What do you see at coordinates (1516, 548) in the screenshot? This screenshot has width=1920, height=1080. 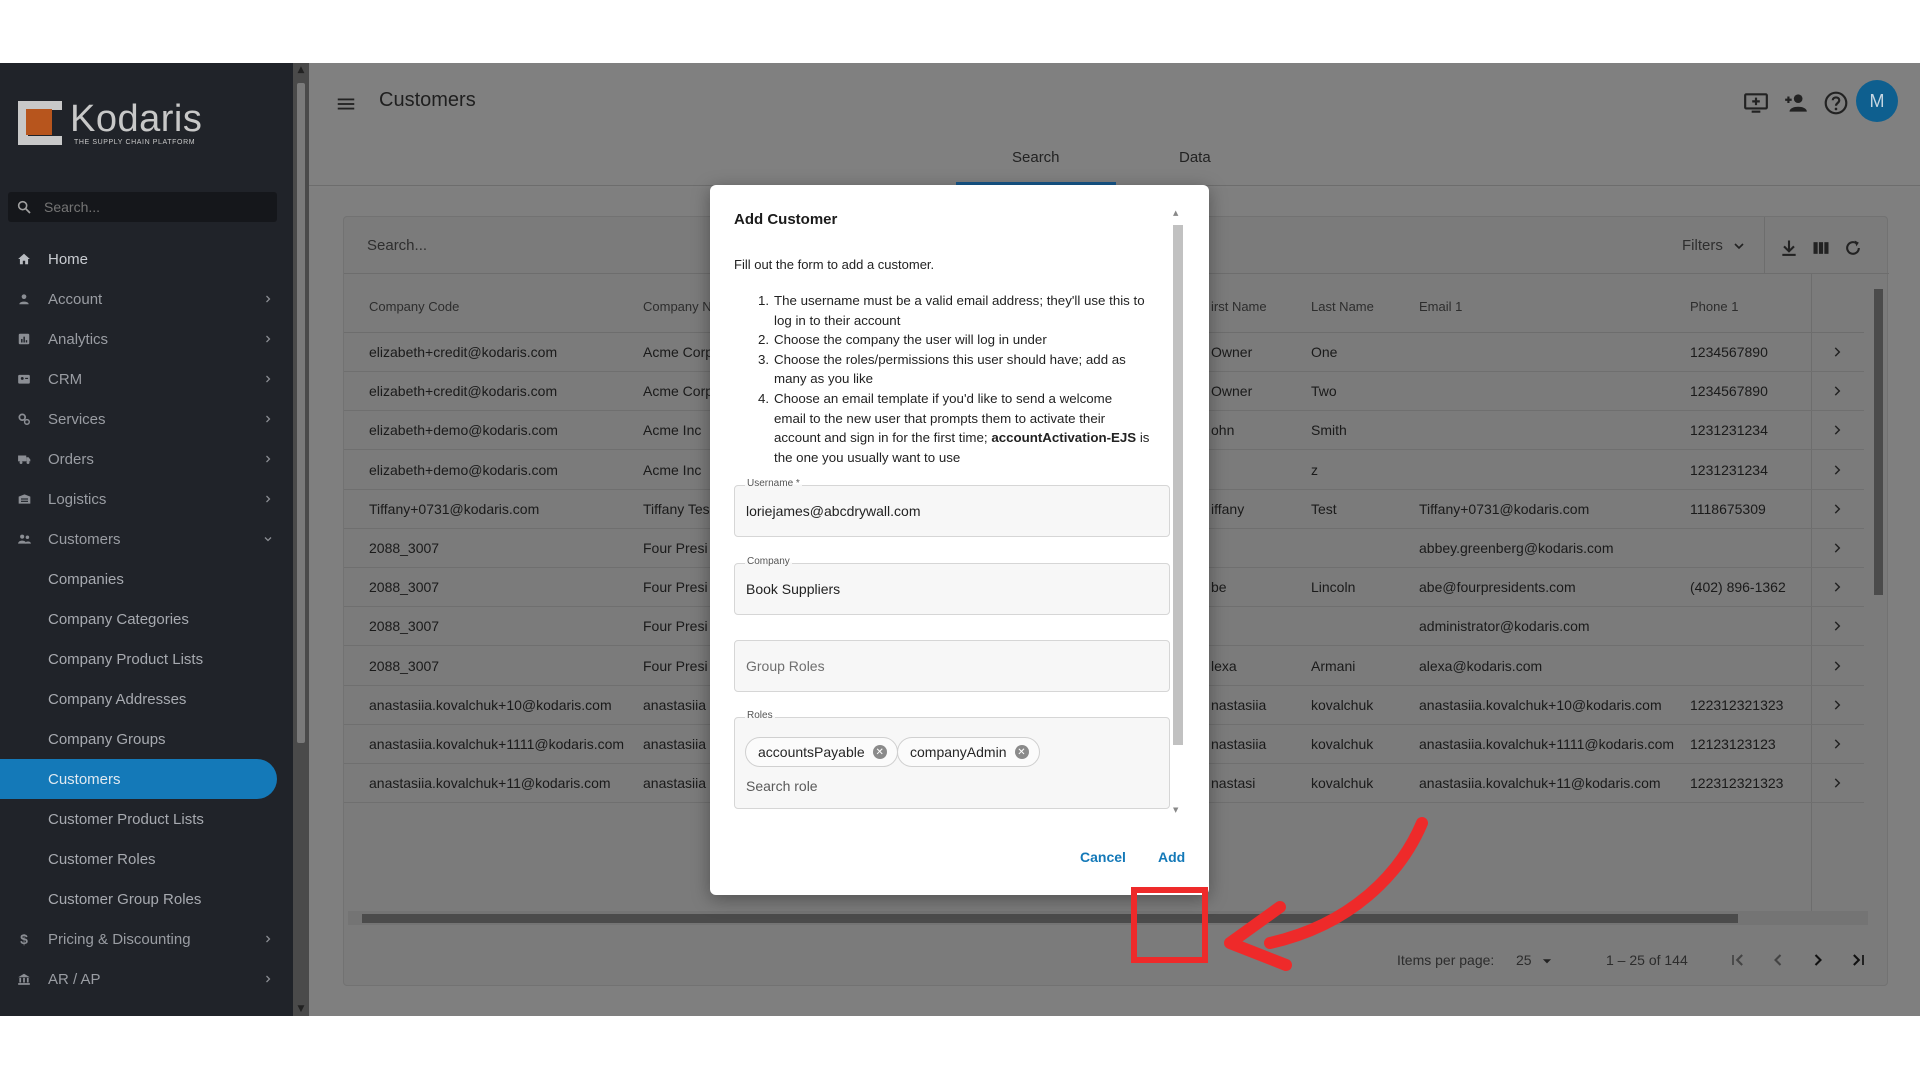 I see `cell-email: abbey.greenberg@kodaris.com` at bounding box center [1516, 548].